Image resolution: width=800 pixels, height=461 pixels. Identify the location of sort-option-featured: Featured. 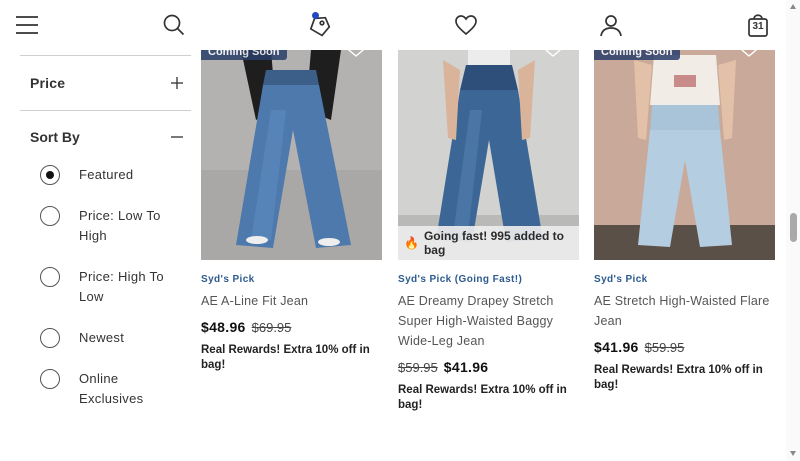
(105, 175).